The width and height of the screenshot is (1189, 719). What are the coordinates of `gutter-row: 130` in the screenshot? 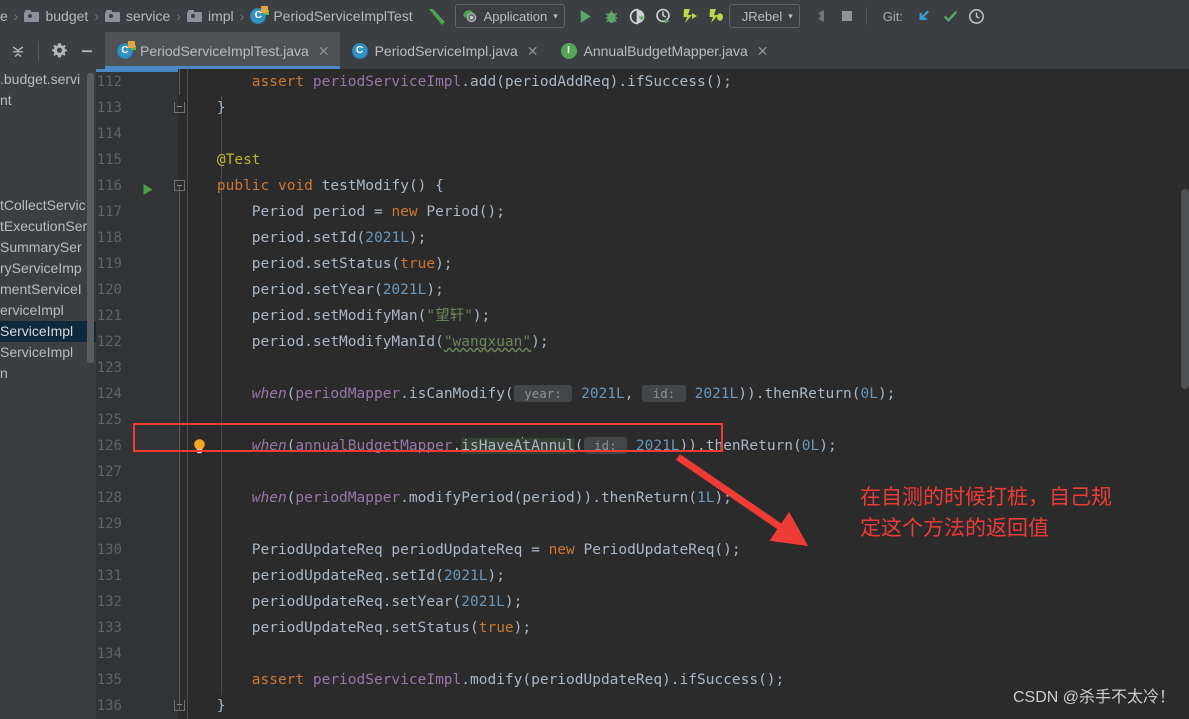 It's located at (137, 550).